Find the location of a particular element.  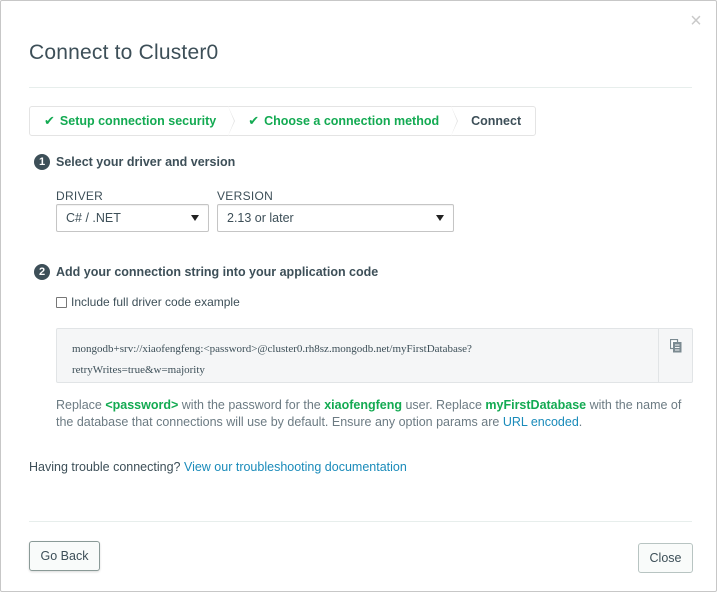

version-select-value: 2.13 or later is located at coordinates (260, 218).